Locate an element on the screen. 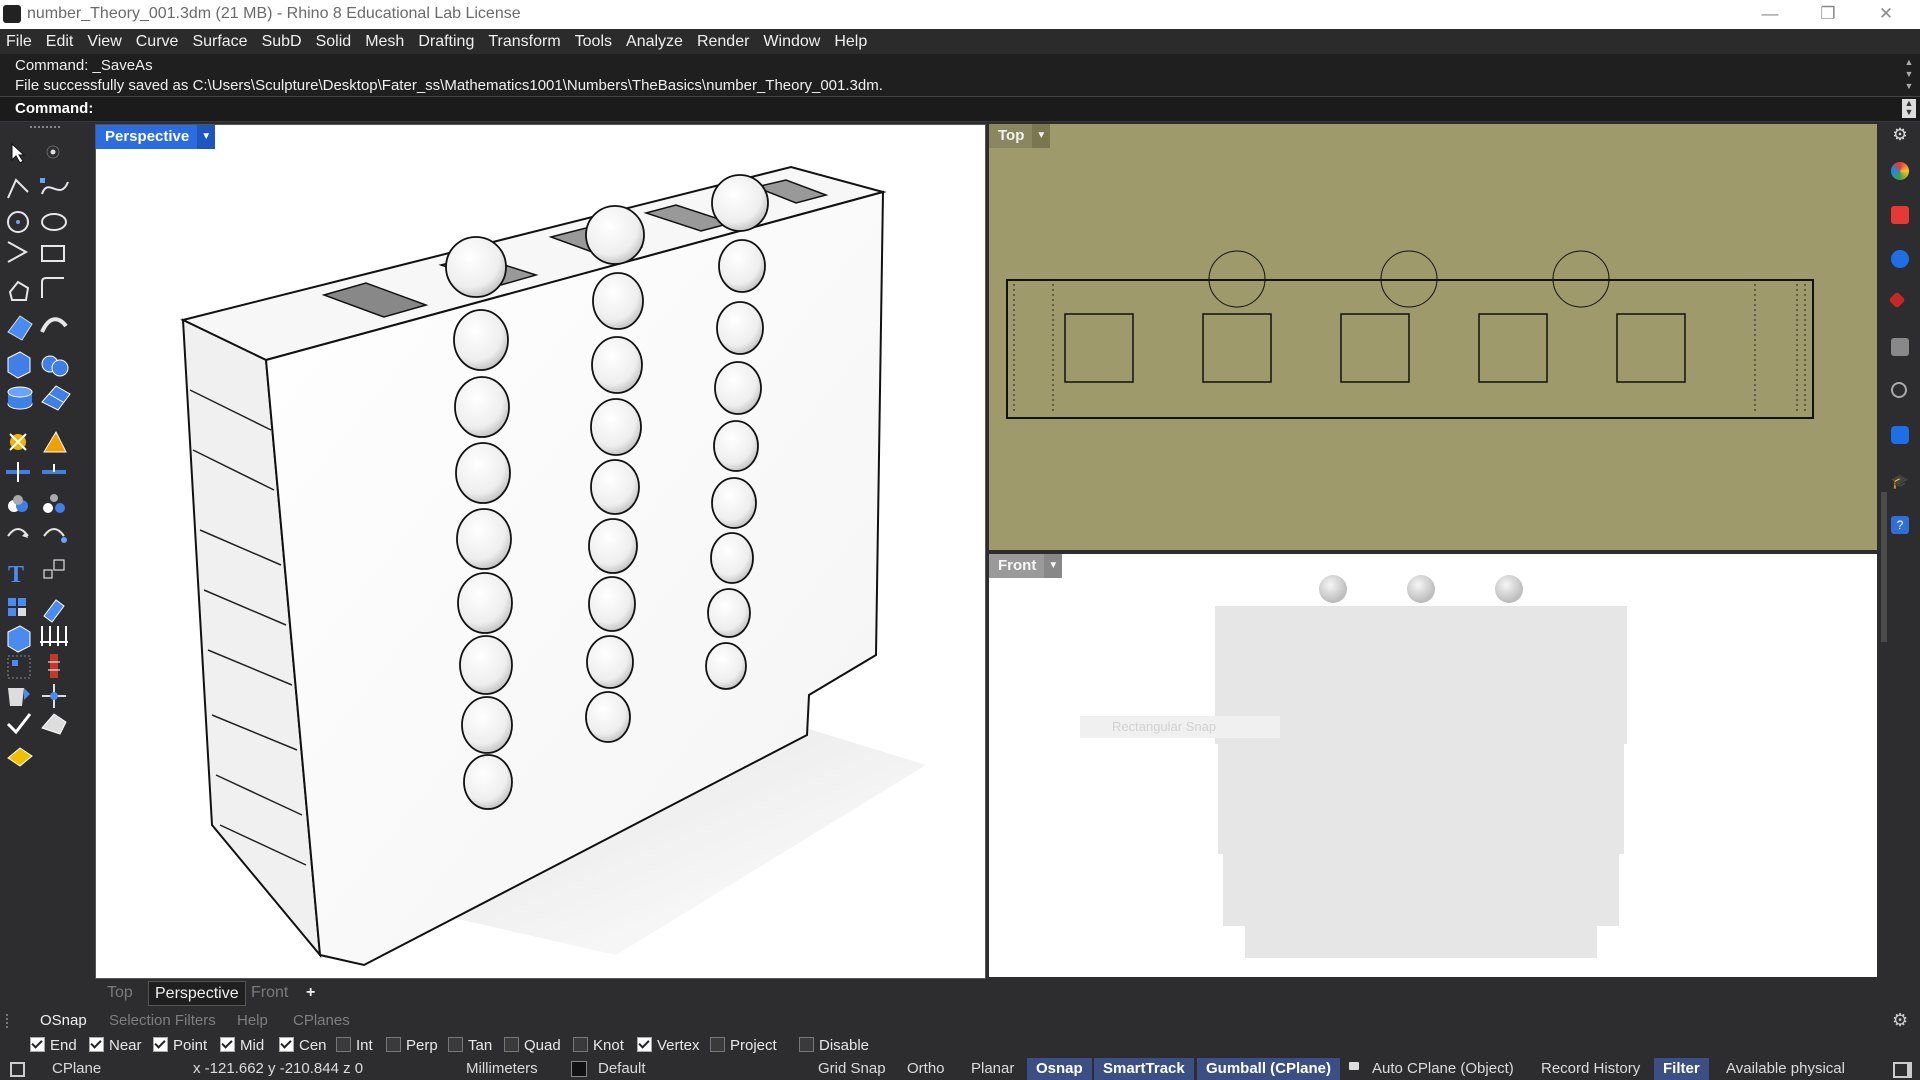 The width and height of the screenshot is (1920, 1080). menu-solid: Solid is located at coordinates (334, 41).